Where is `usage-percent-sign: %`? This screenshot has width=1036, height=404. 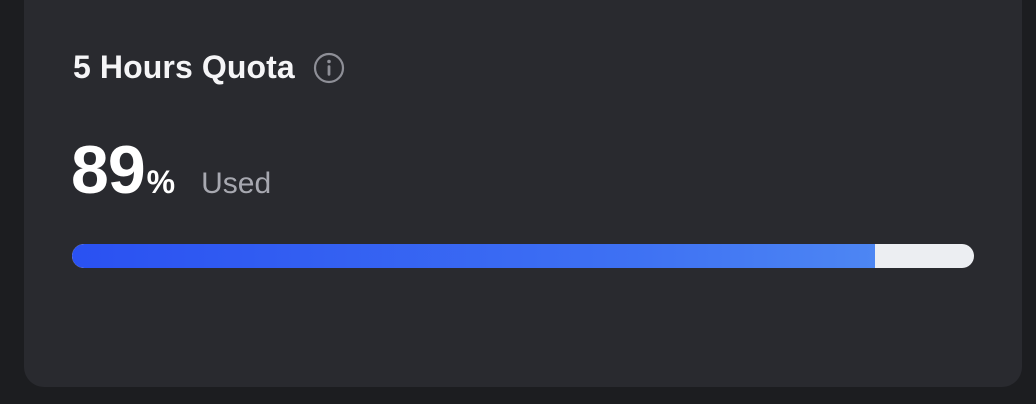
usage-percent-sign: % is located at coordinates (161, 182).